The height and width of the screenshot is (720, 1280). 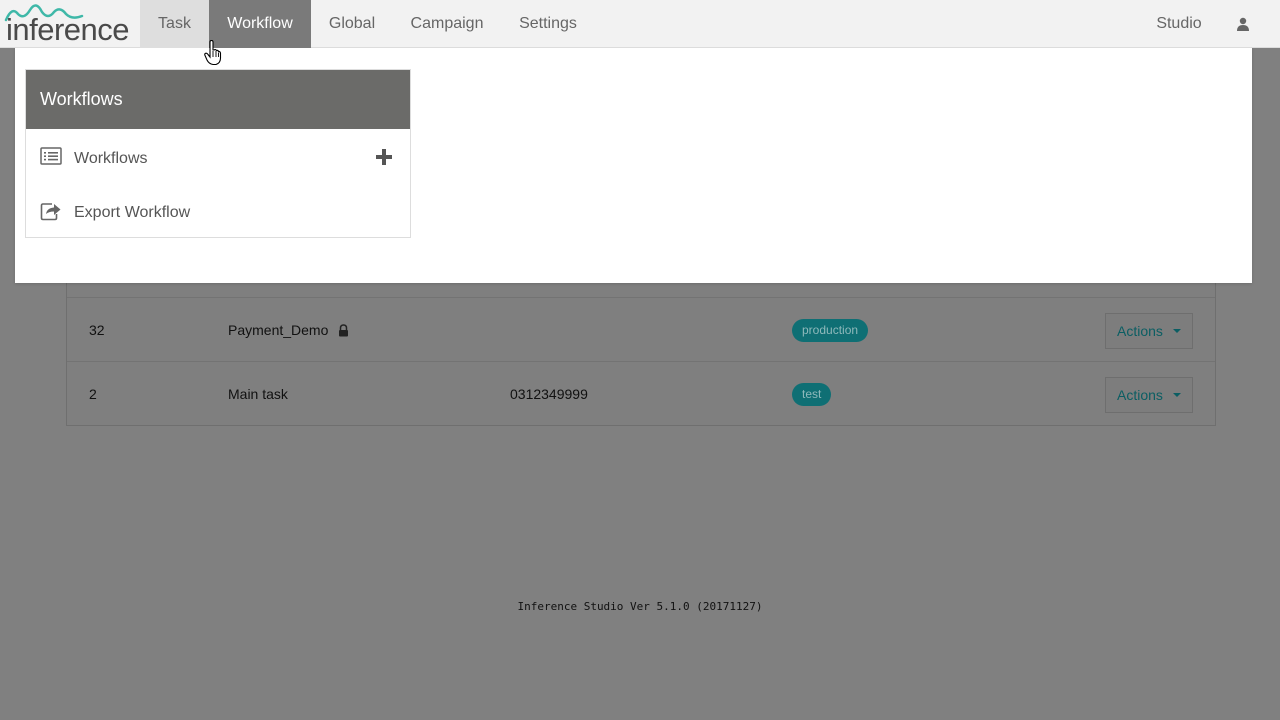 I want to click on row-name: Main task, so click(x=258, y=394).